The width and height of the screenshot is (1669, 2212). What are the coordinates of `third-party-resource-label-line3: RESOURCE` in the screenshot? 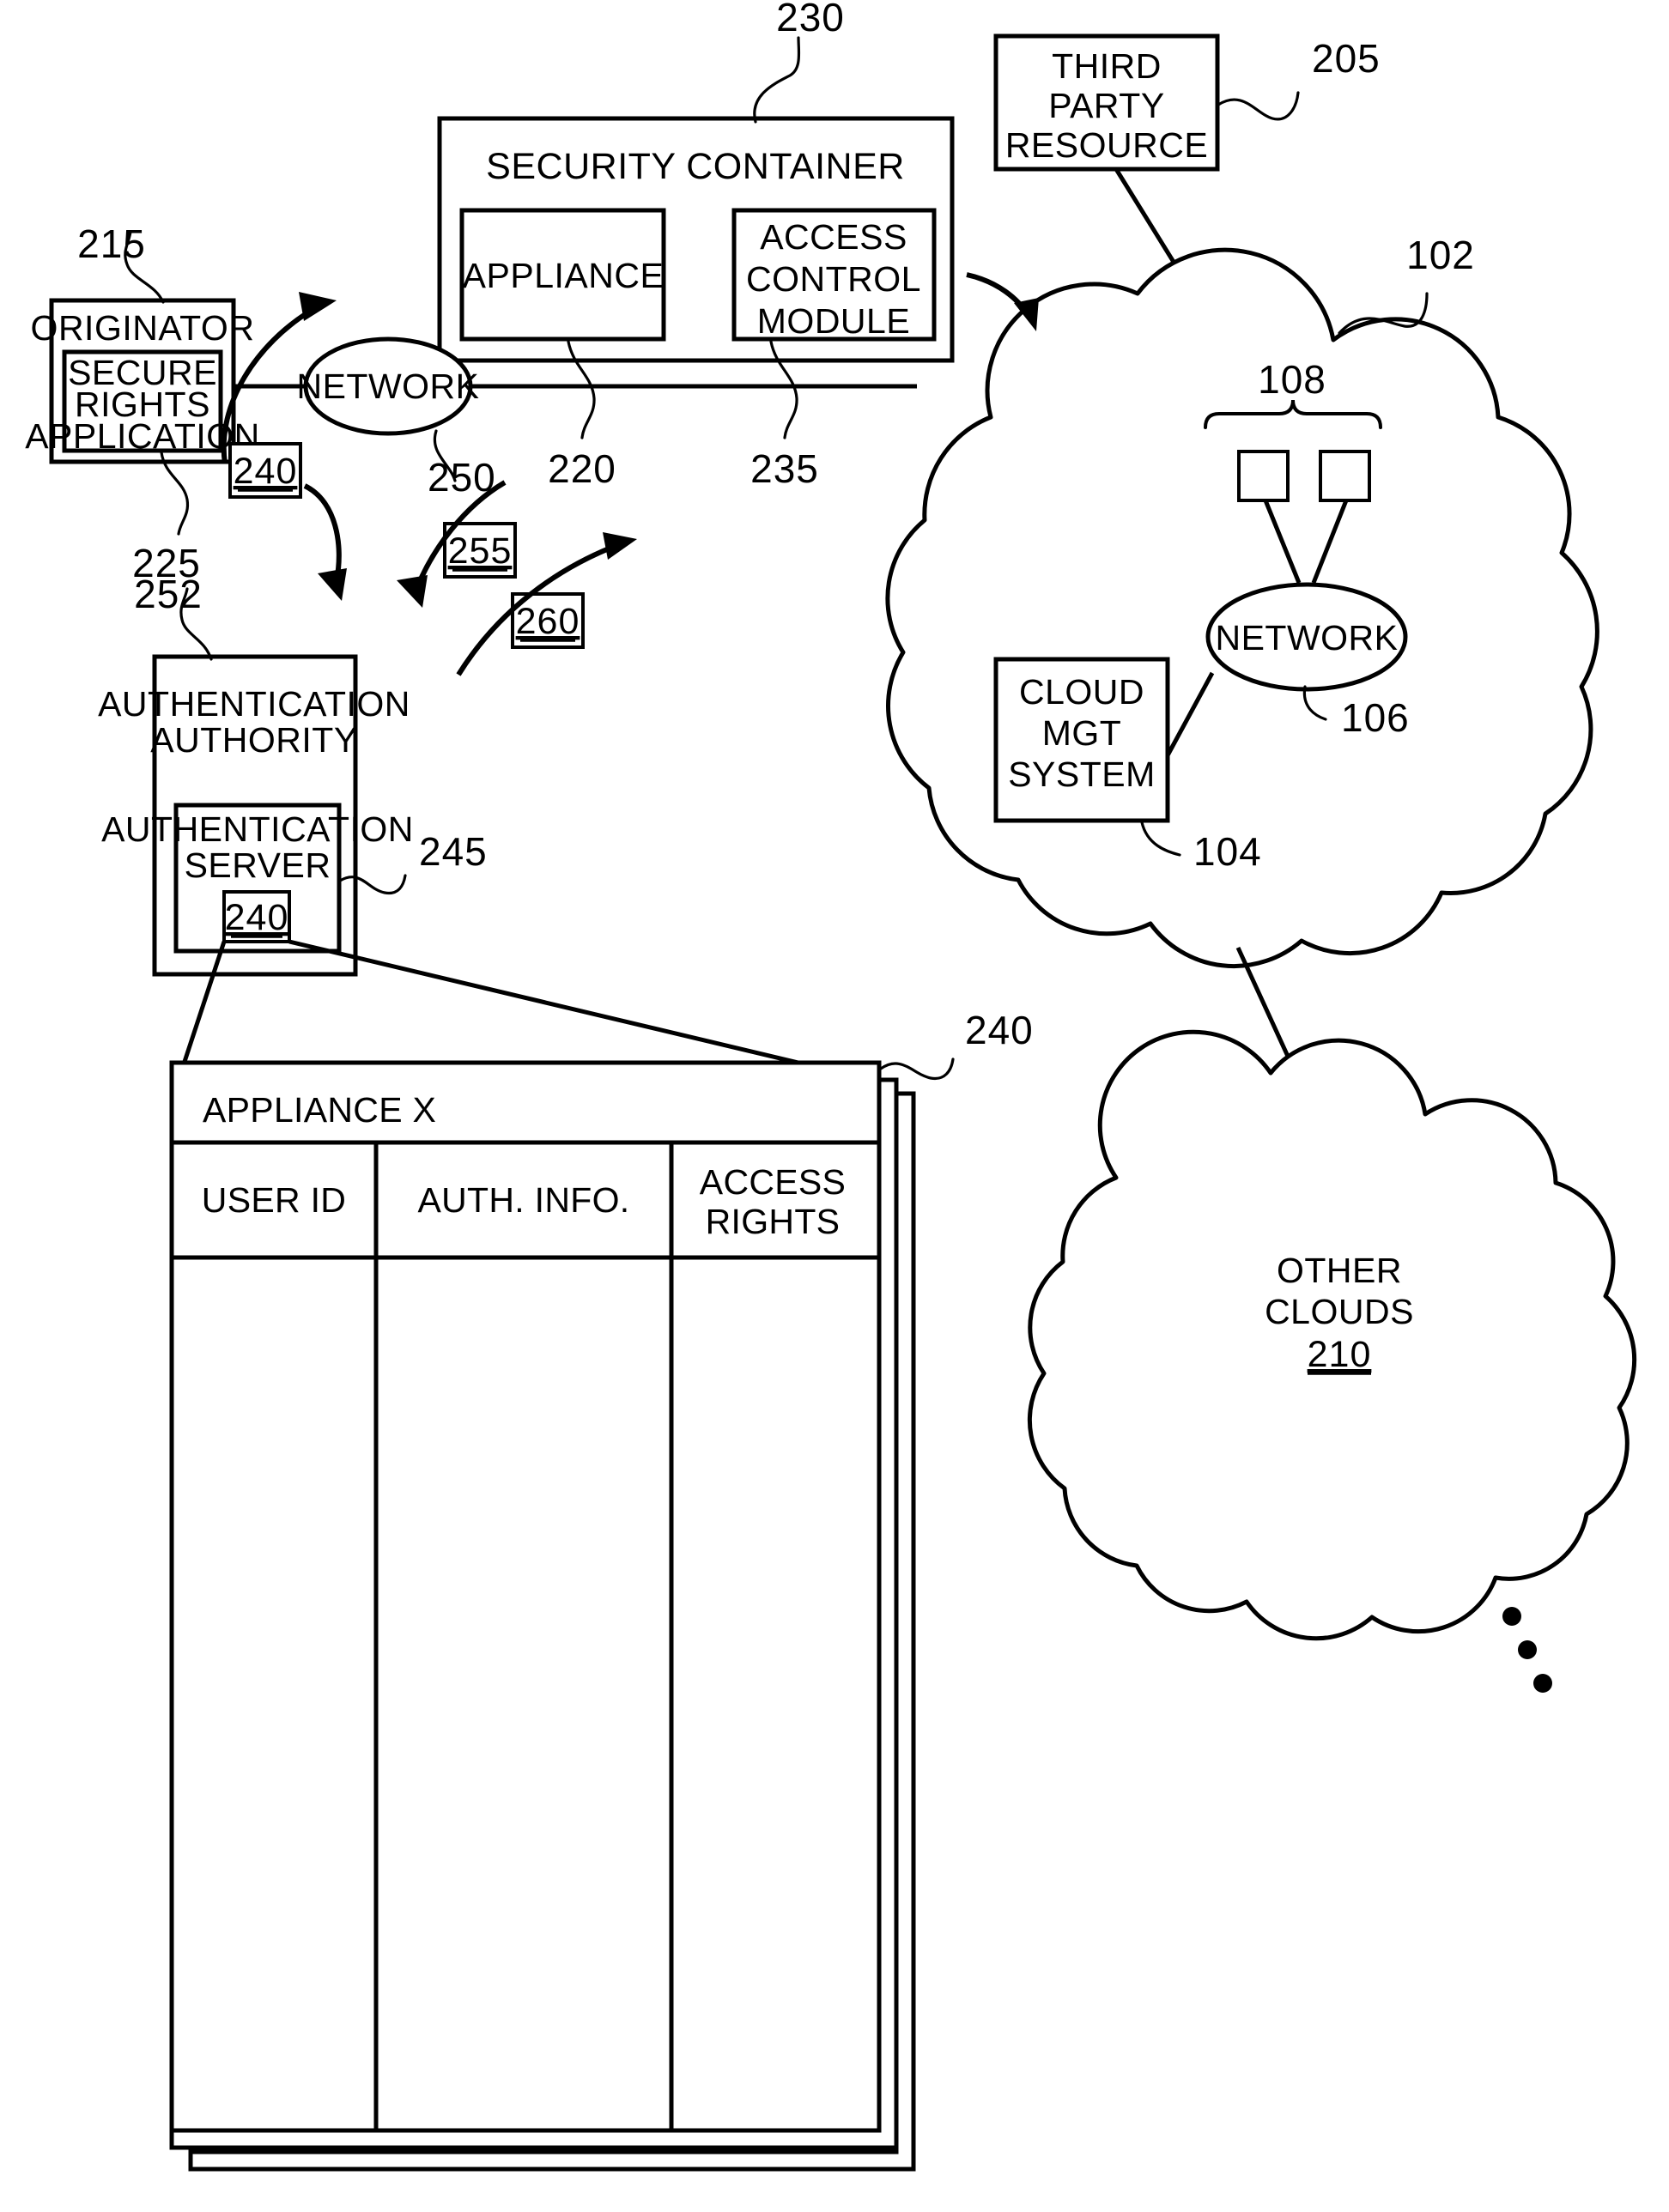 It's located at (1106, 145).